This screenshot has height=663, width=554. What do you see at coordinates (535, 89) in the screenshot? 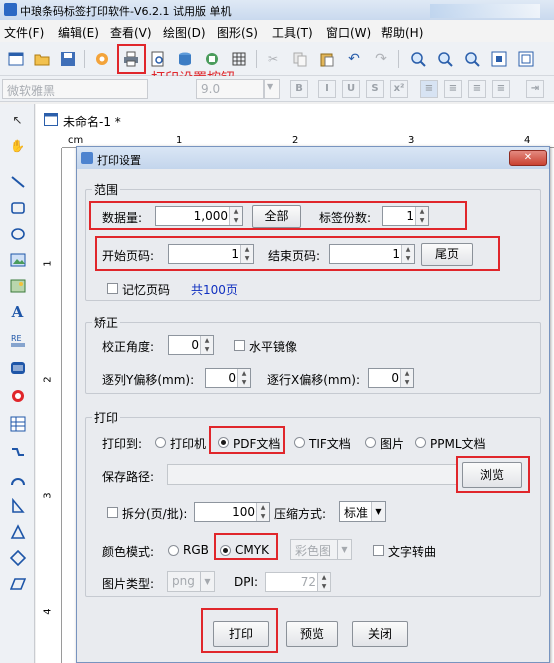
I see `text-direction-icon: ⇥` at bounding box center [535, 89].